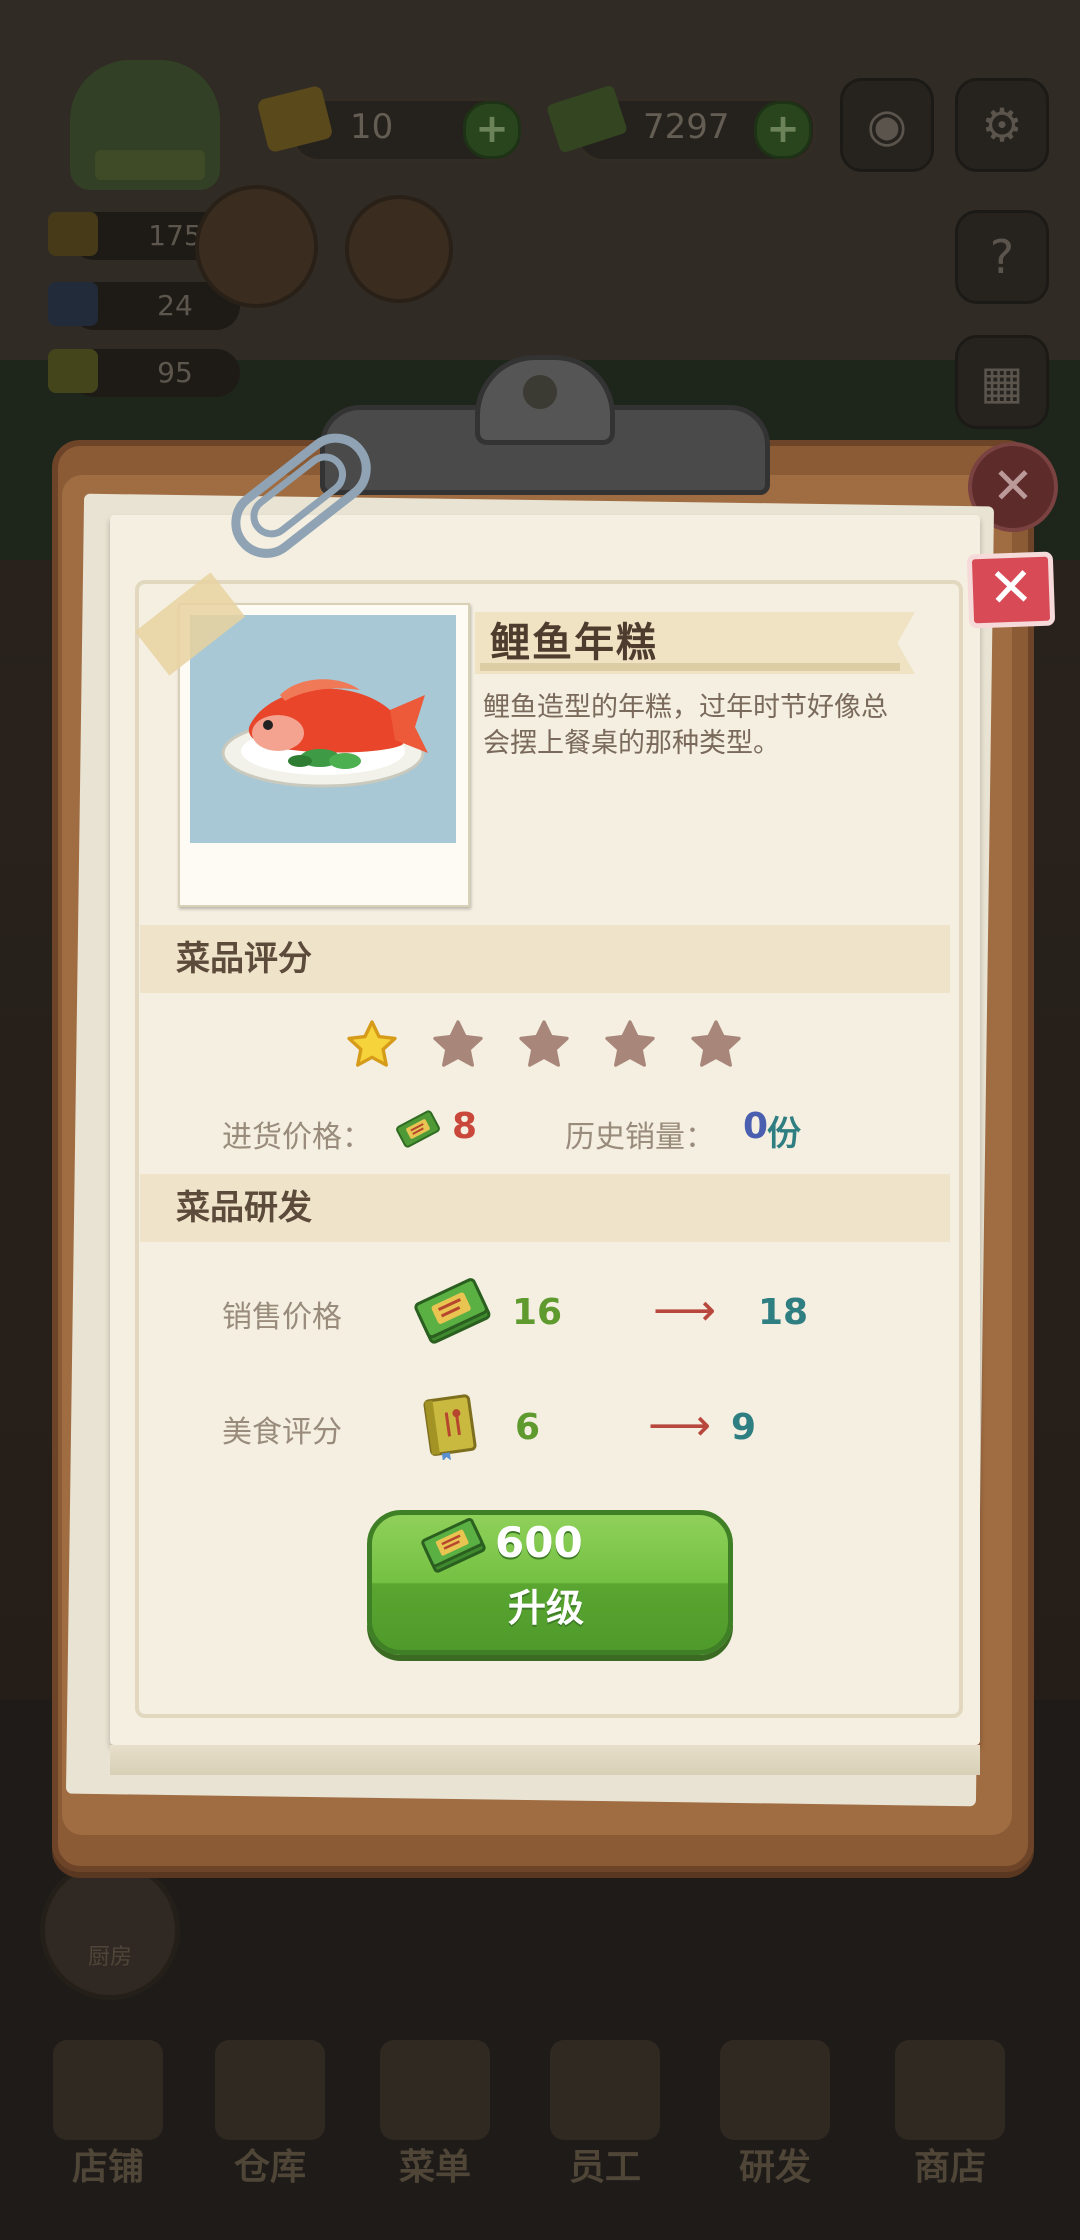  I want to click on sales-history-label: 历史销量：, so click(640, 1137).